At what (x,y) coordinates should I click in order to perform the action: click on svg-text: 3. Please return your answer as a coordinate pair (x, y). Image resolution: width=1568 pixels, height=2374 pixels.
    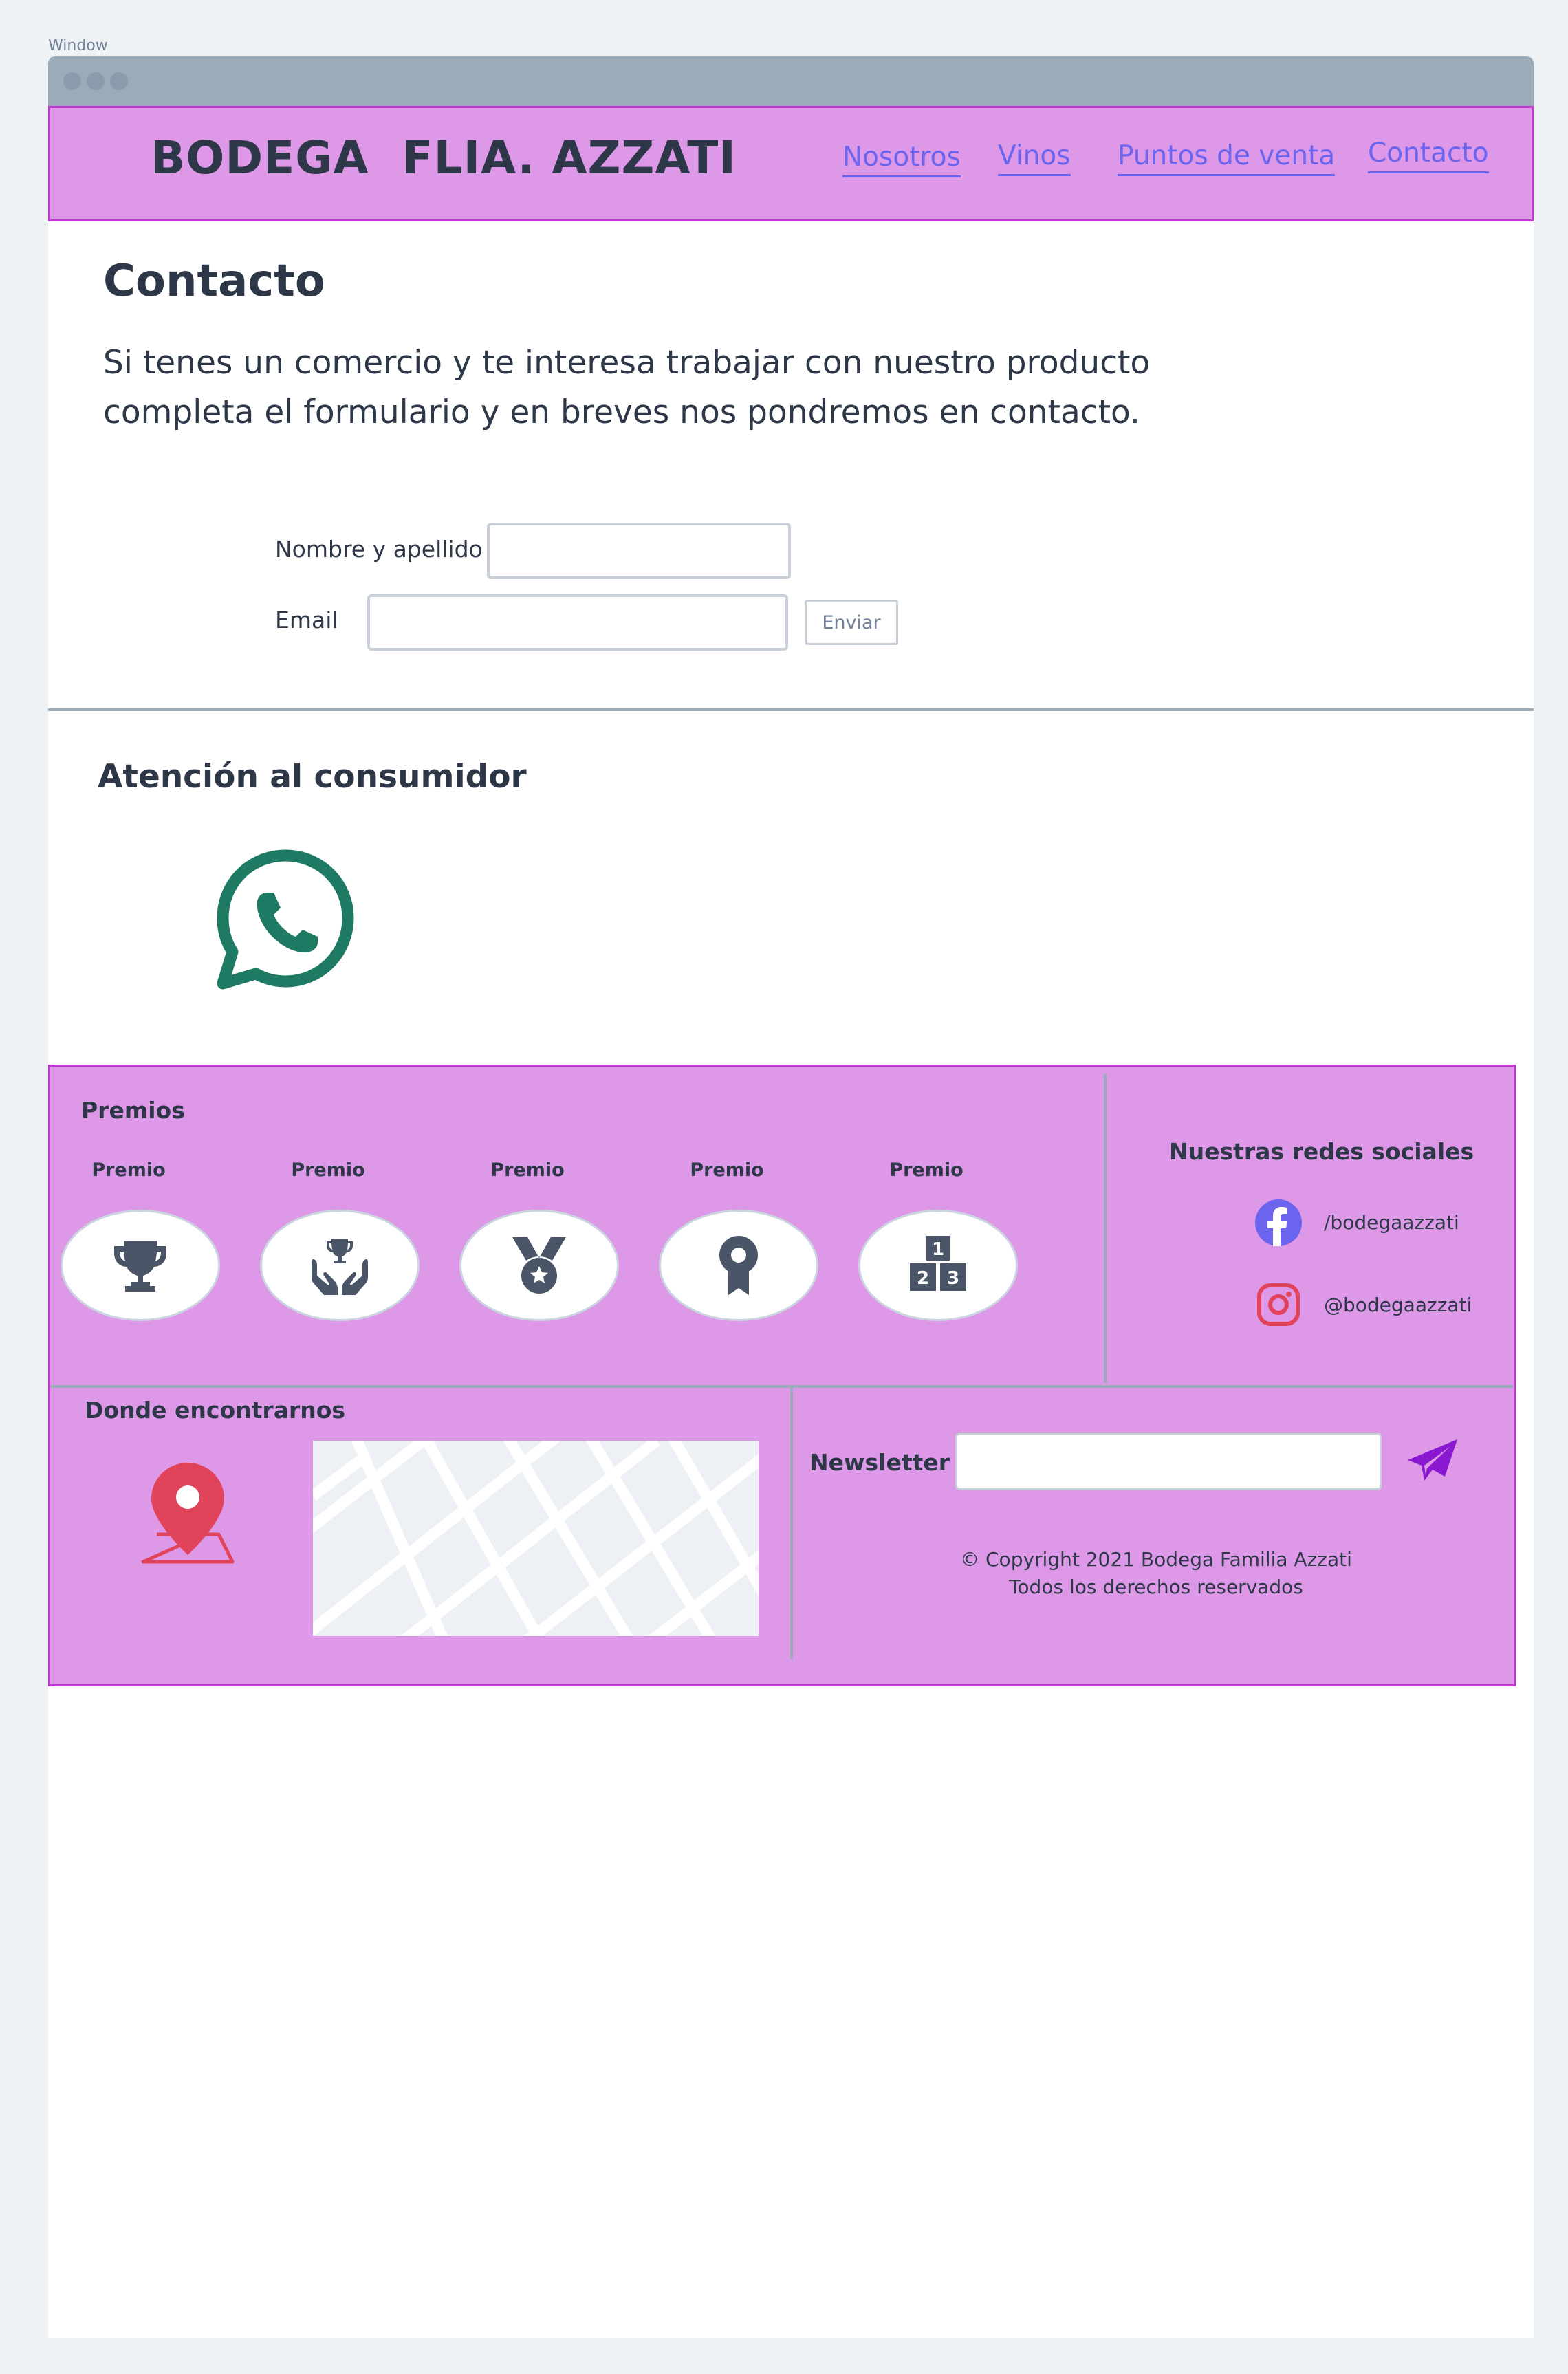
    Looking at the image, I should click on (953, 1278).